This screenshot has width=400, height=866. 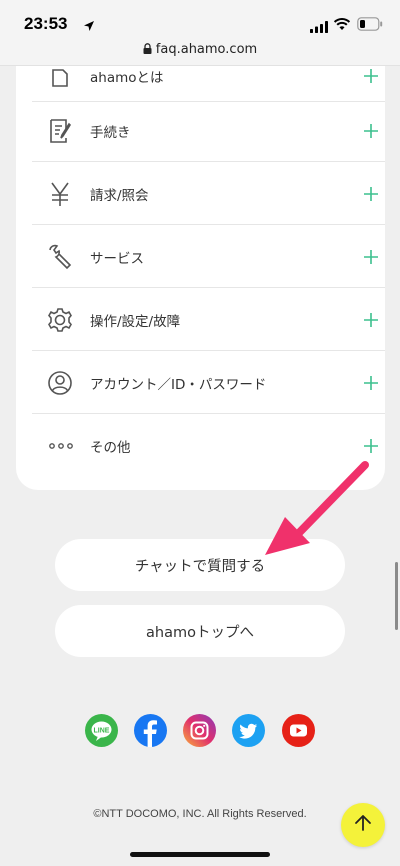 I want to click on form-icon, so click(x=60, y=131).